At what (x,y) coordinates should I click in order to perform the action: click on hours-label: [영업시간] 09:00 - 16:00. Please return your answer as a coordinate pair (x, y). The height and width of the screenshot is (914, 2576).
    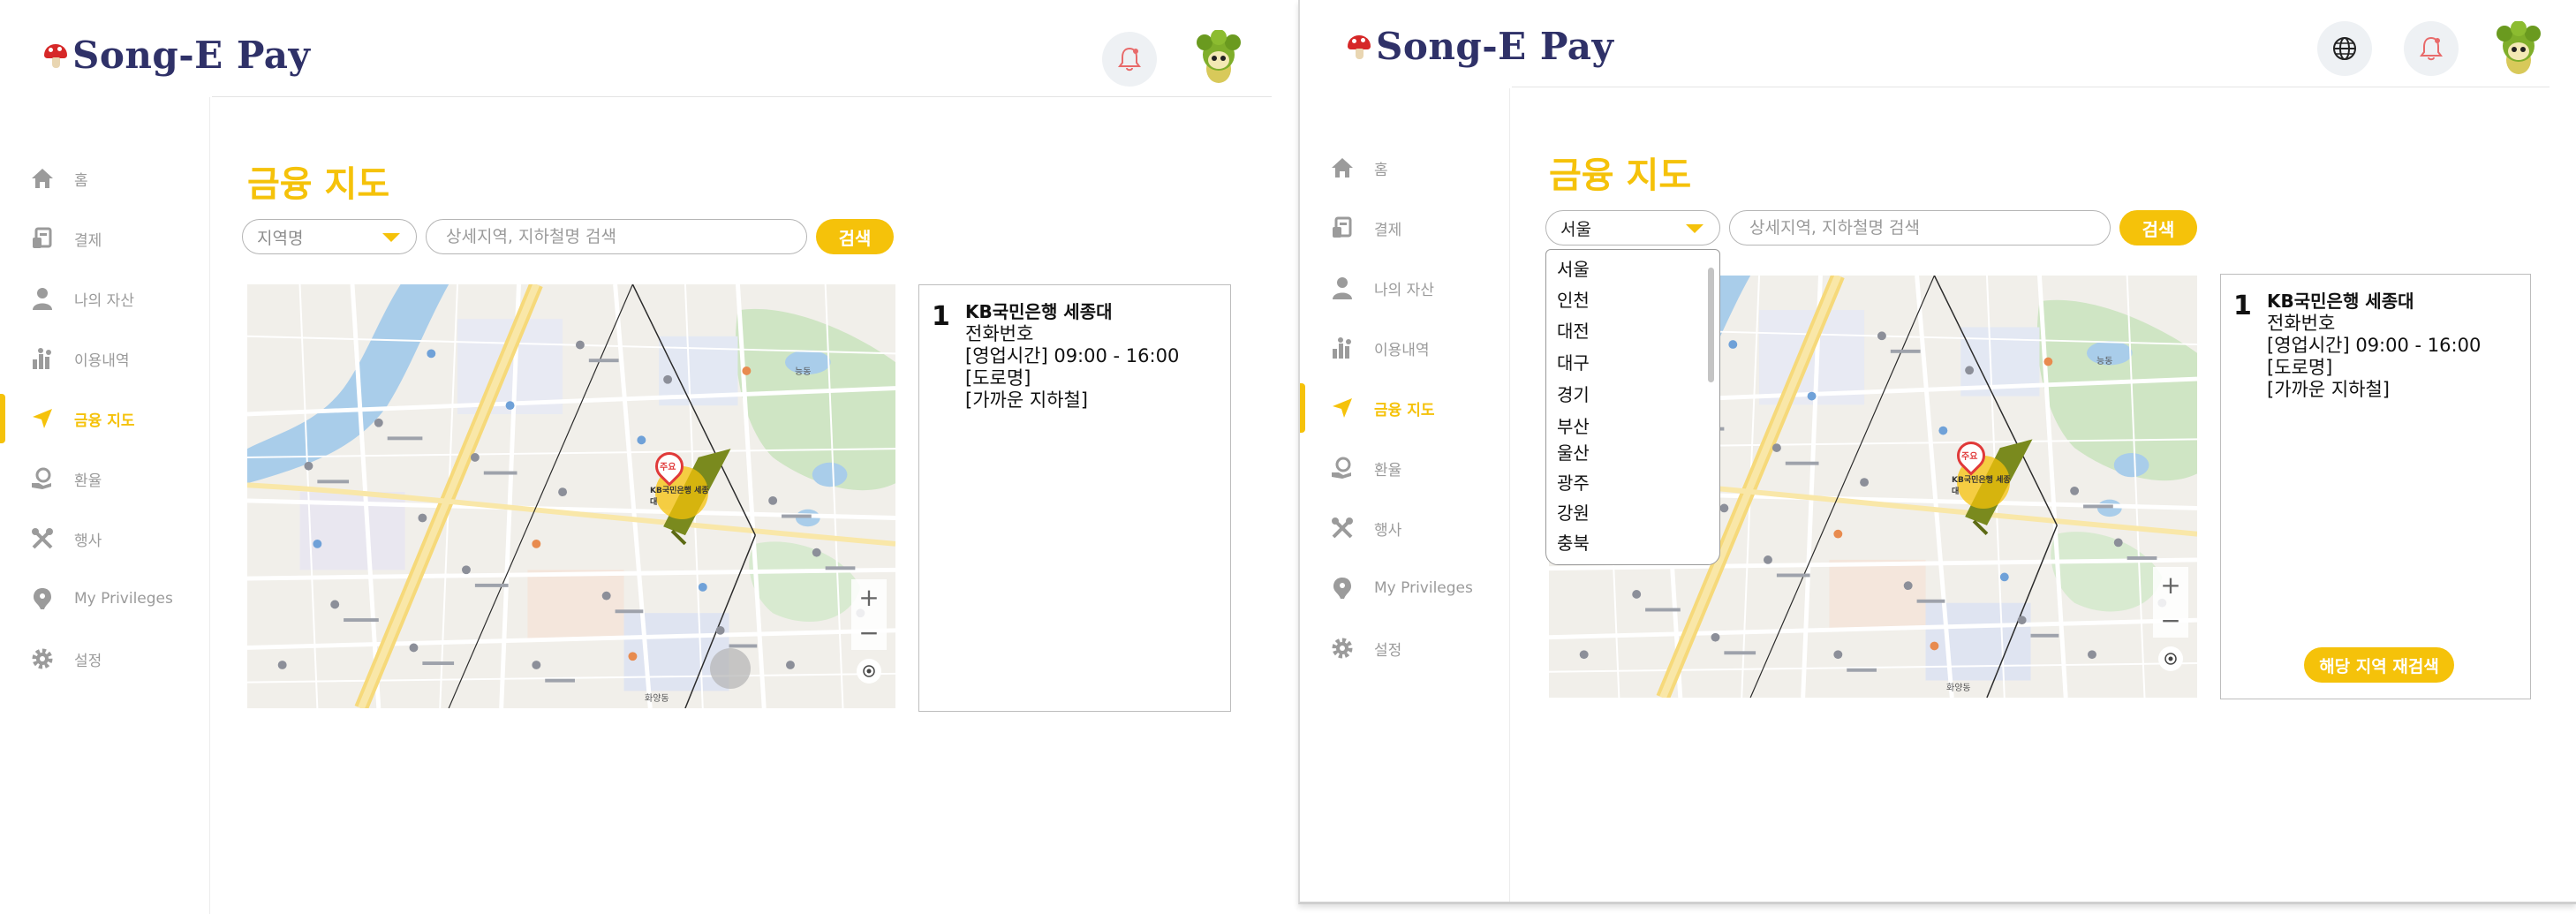
    Looking at the image, I should click on (2374, 345).